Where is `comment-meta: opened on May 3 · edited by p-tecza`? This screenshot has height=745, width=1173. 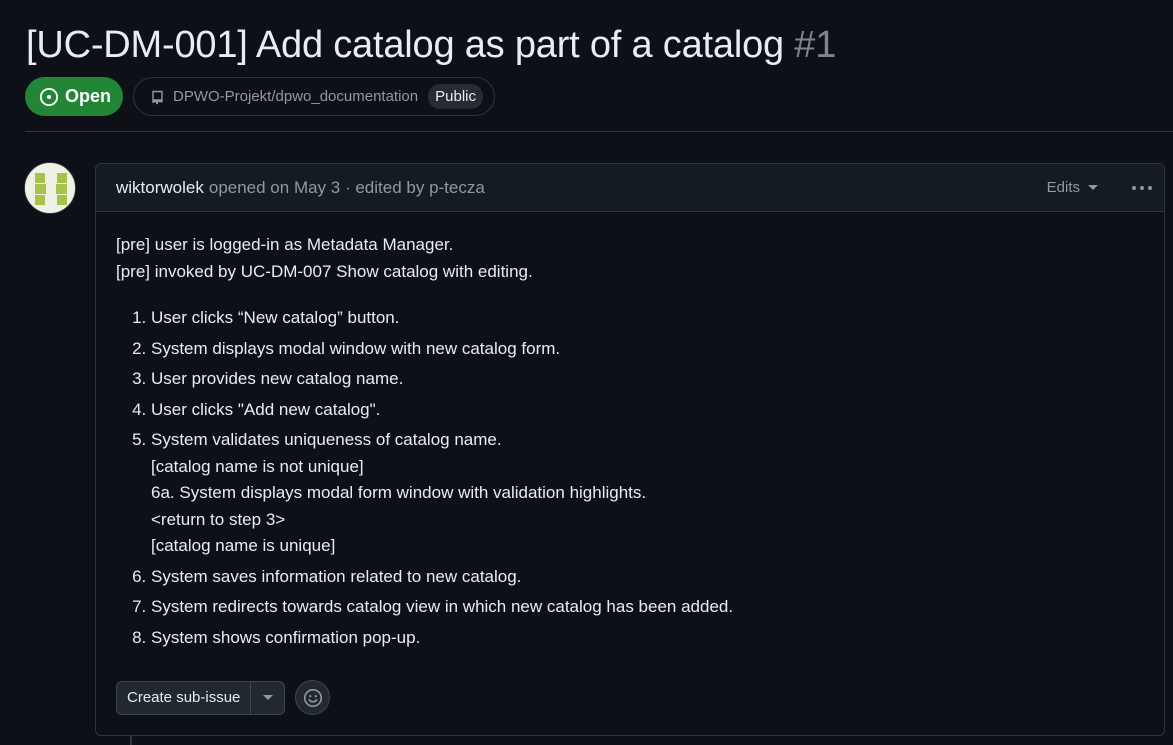 comment-meta: opened on May 3 · edited by p-tecza is located at coordinates (346, 187).